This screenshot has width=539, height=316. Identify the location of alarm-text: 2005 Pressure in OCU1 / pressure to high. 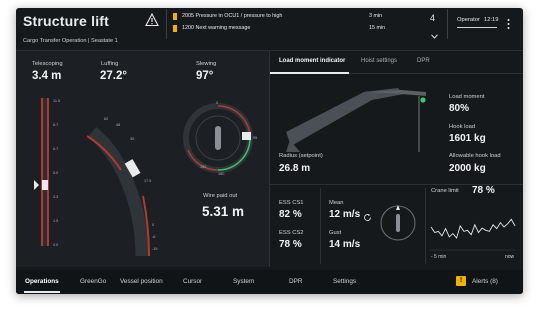
(232, 16).